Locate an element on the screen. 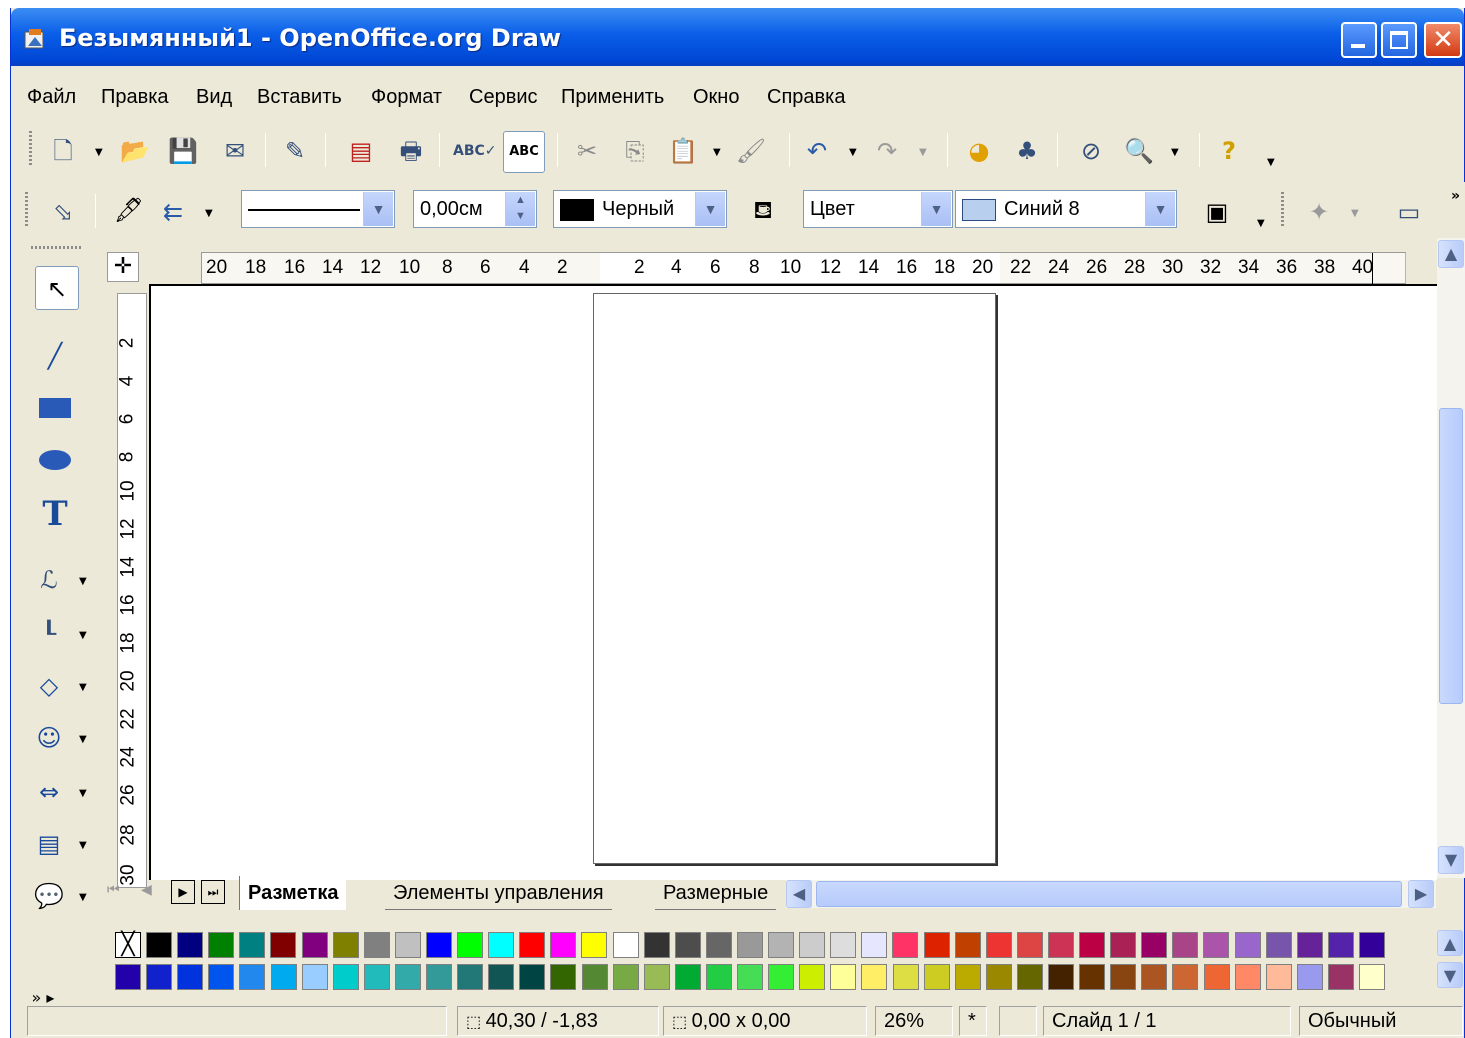 This screenshot has height=1038, width=1465. save-icon: 💾 is located at coordinates (183, 151).